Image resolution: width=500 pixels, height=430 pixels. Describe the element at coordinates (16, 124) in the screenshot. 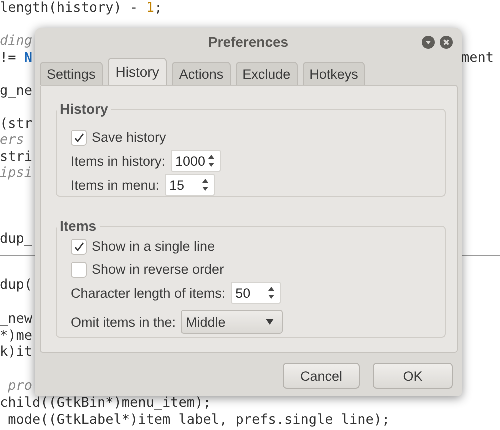

I see `code-line: (str` at that location.